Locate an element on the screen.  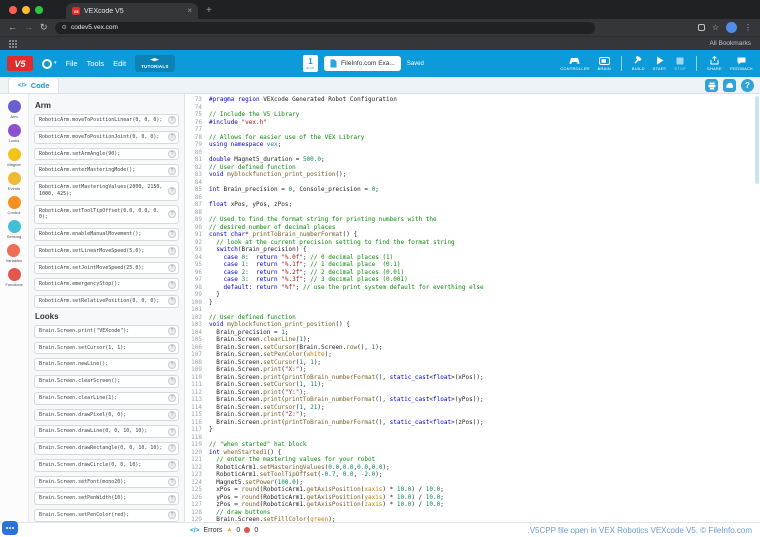
code-line: 77 is located at coordinates (472, 130).